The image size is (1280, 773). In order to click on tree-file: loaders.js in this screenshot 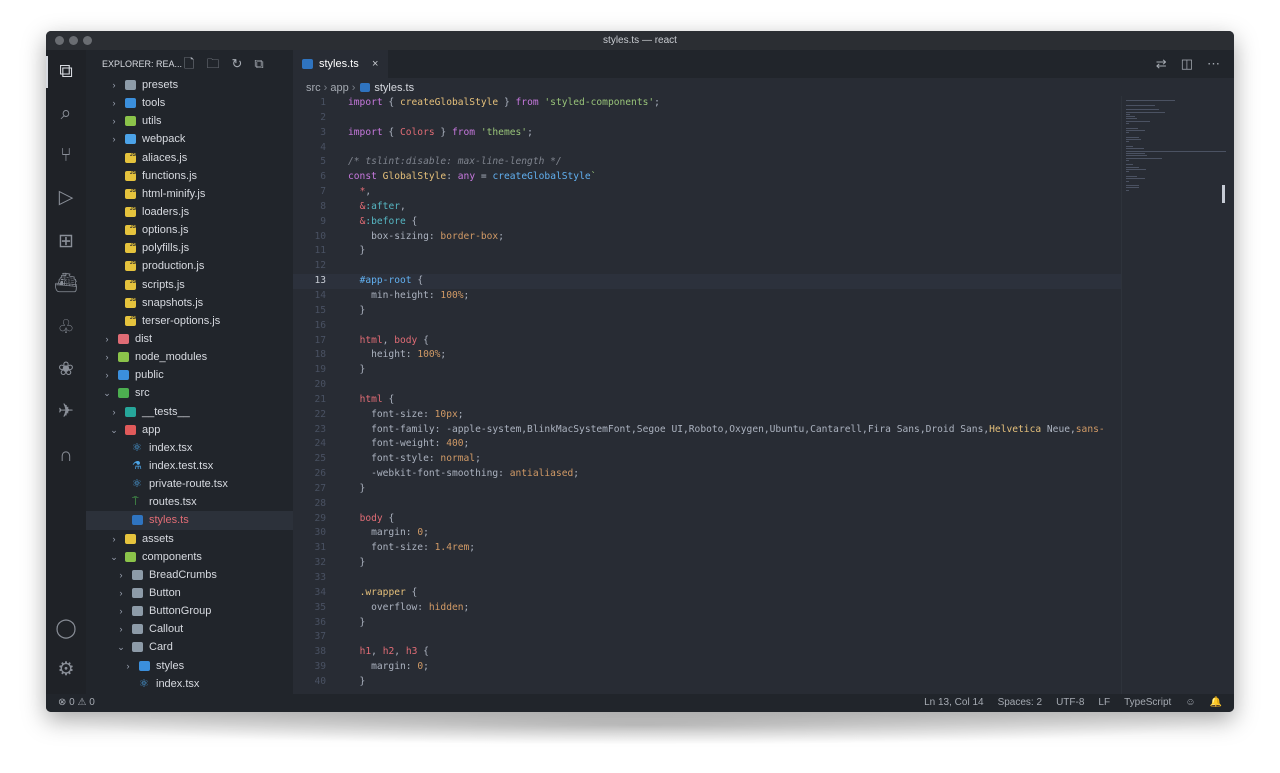, I will do `click(189, 210)`.